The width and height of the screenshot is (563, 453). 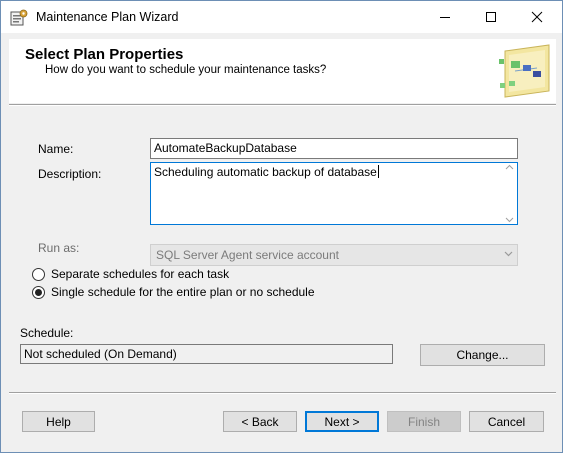 I want to click on close-button, so click(x=537, y=17).